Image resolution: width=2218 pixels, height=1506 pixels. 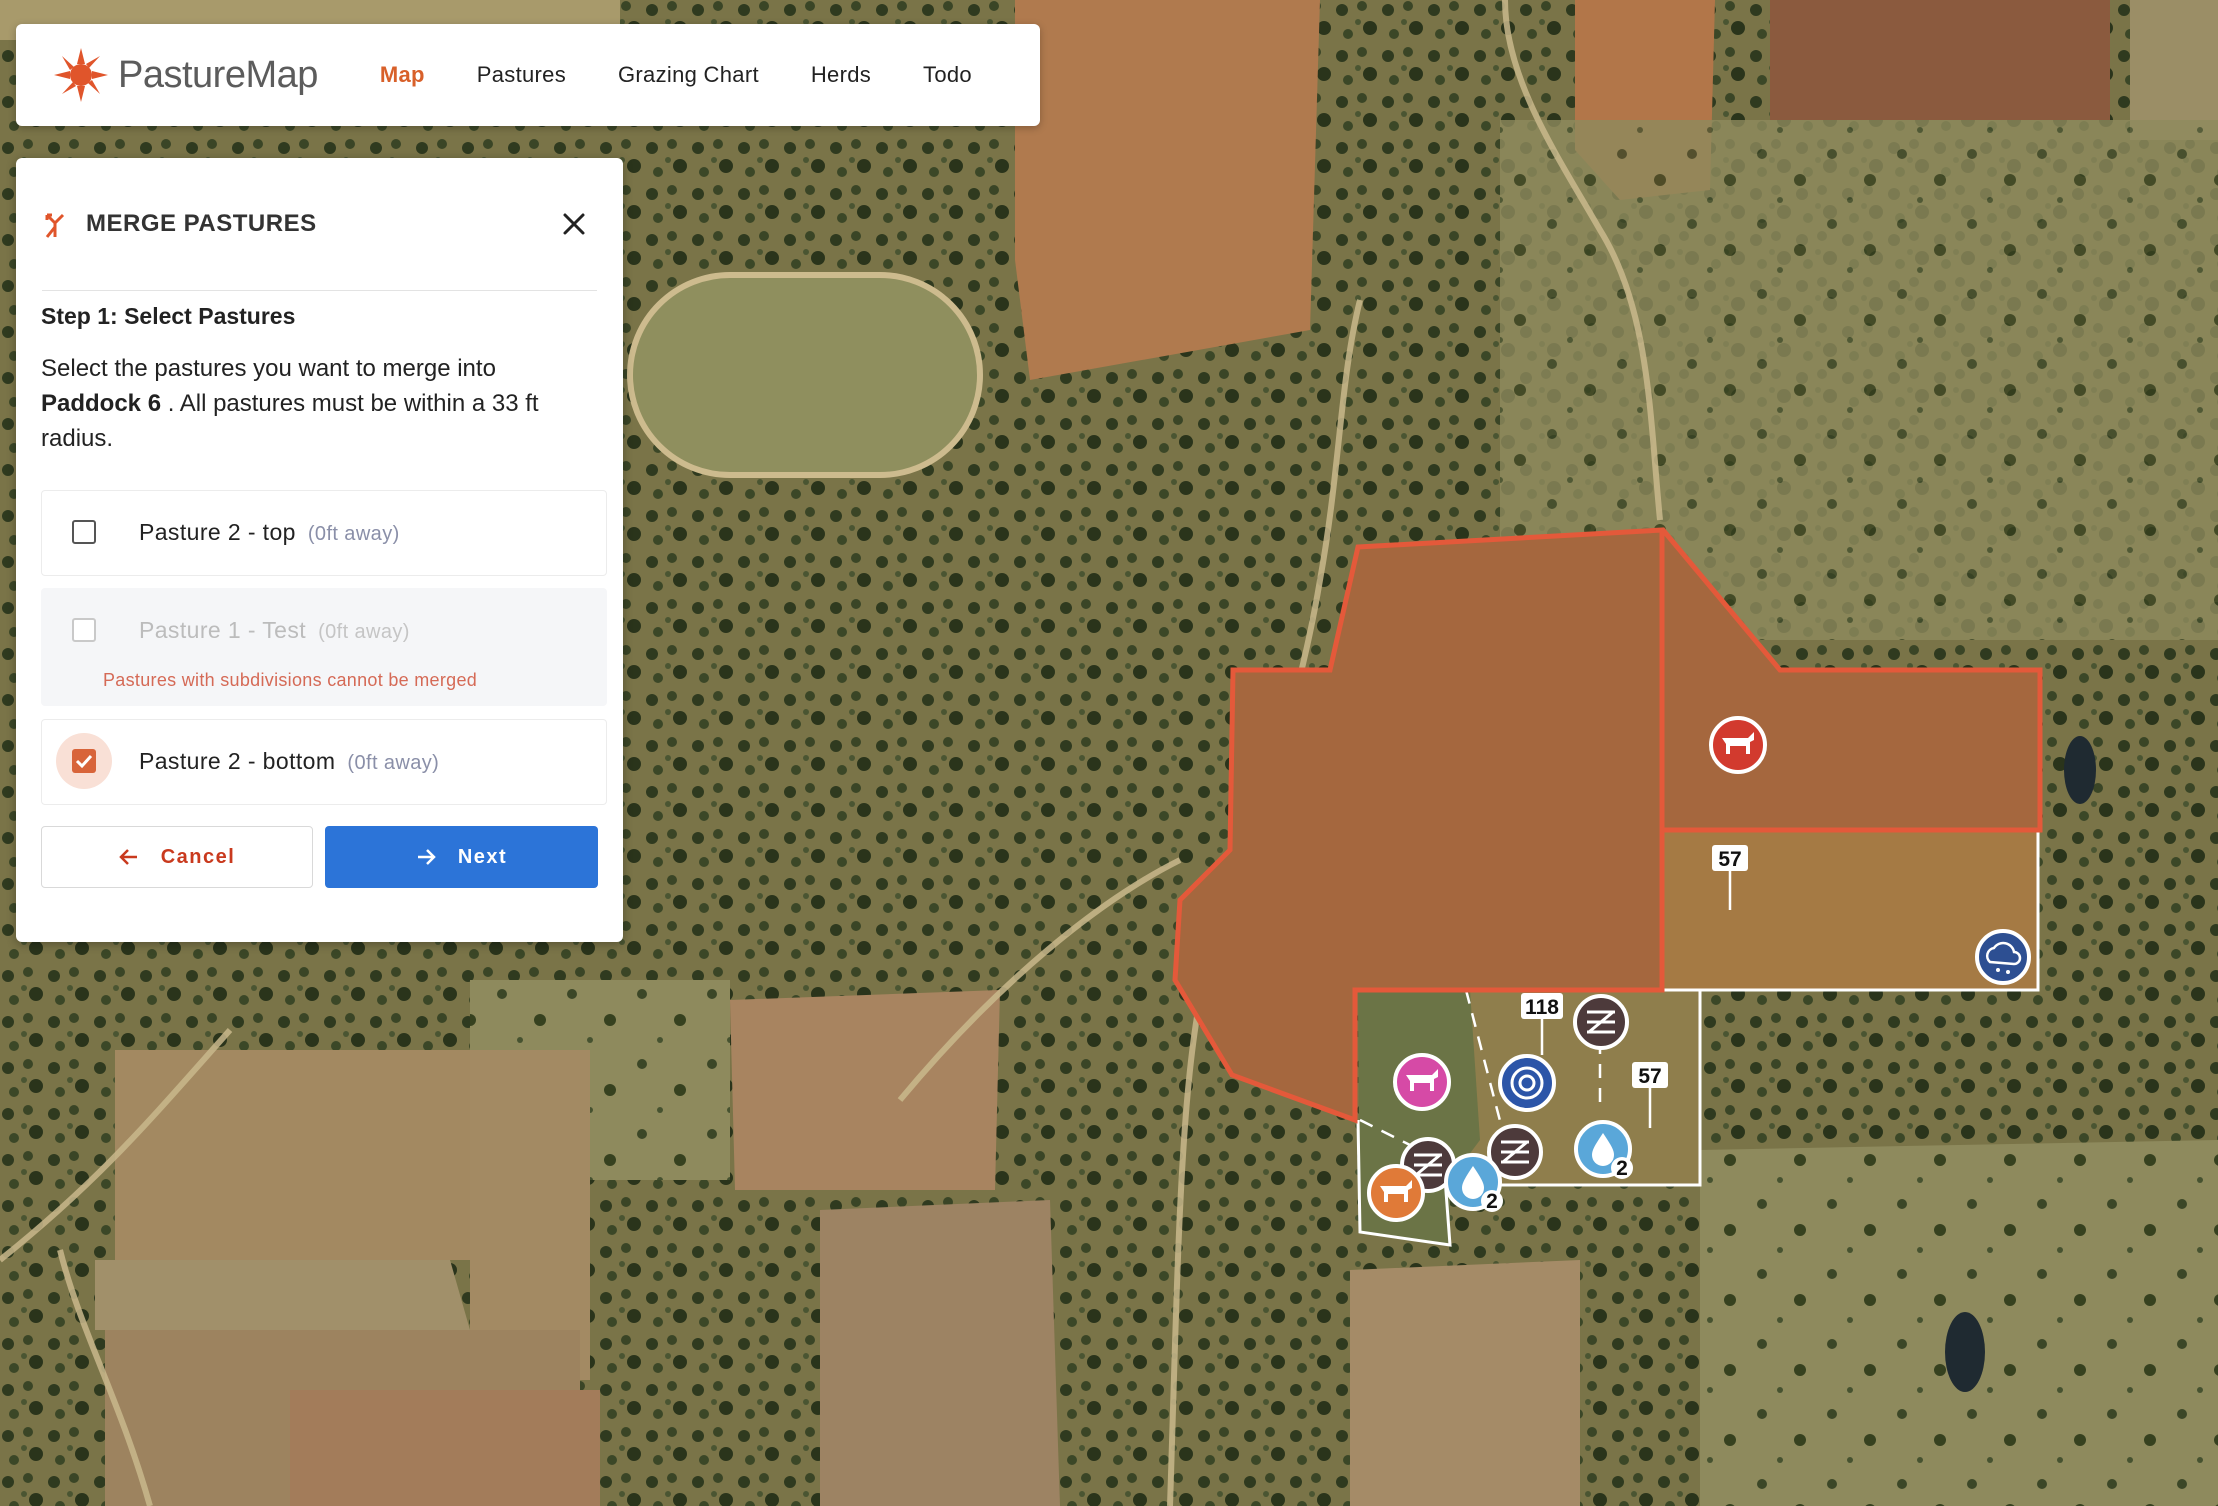 I want to click on next-button: Next, so click(x=461, y=857).